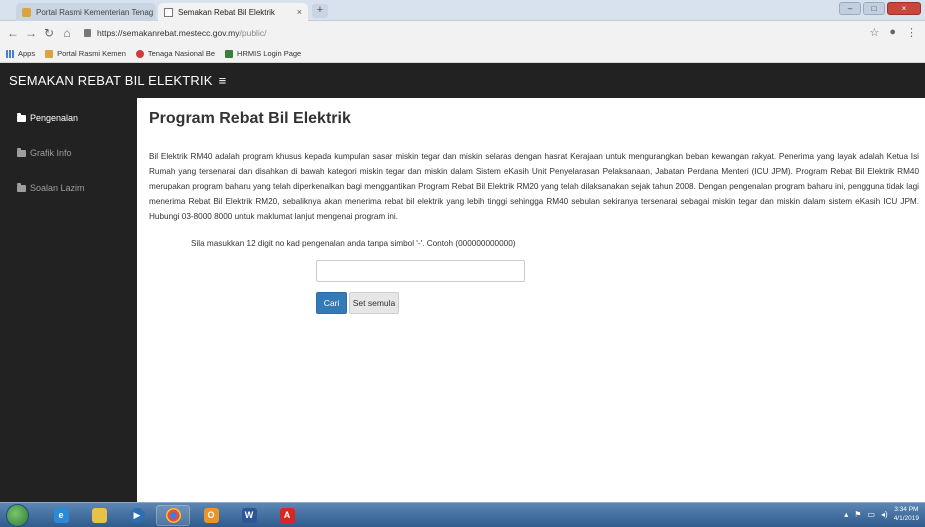 The width and height of the screenshot is (925, 527). Describe the element at coordinates (95, 12) in the screenshot. I see `tab-title: Portal Rasmi Kementerian Tenag` at that location.